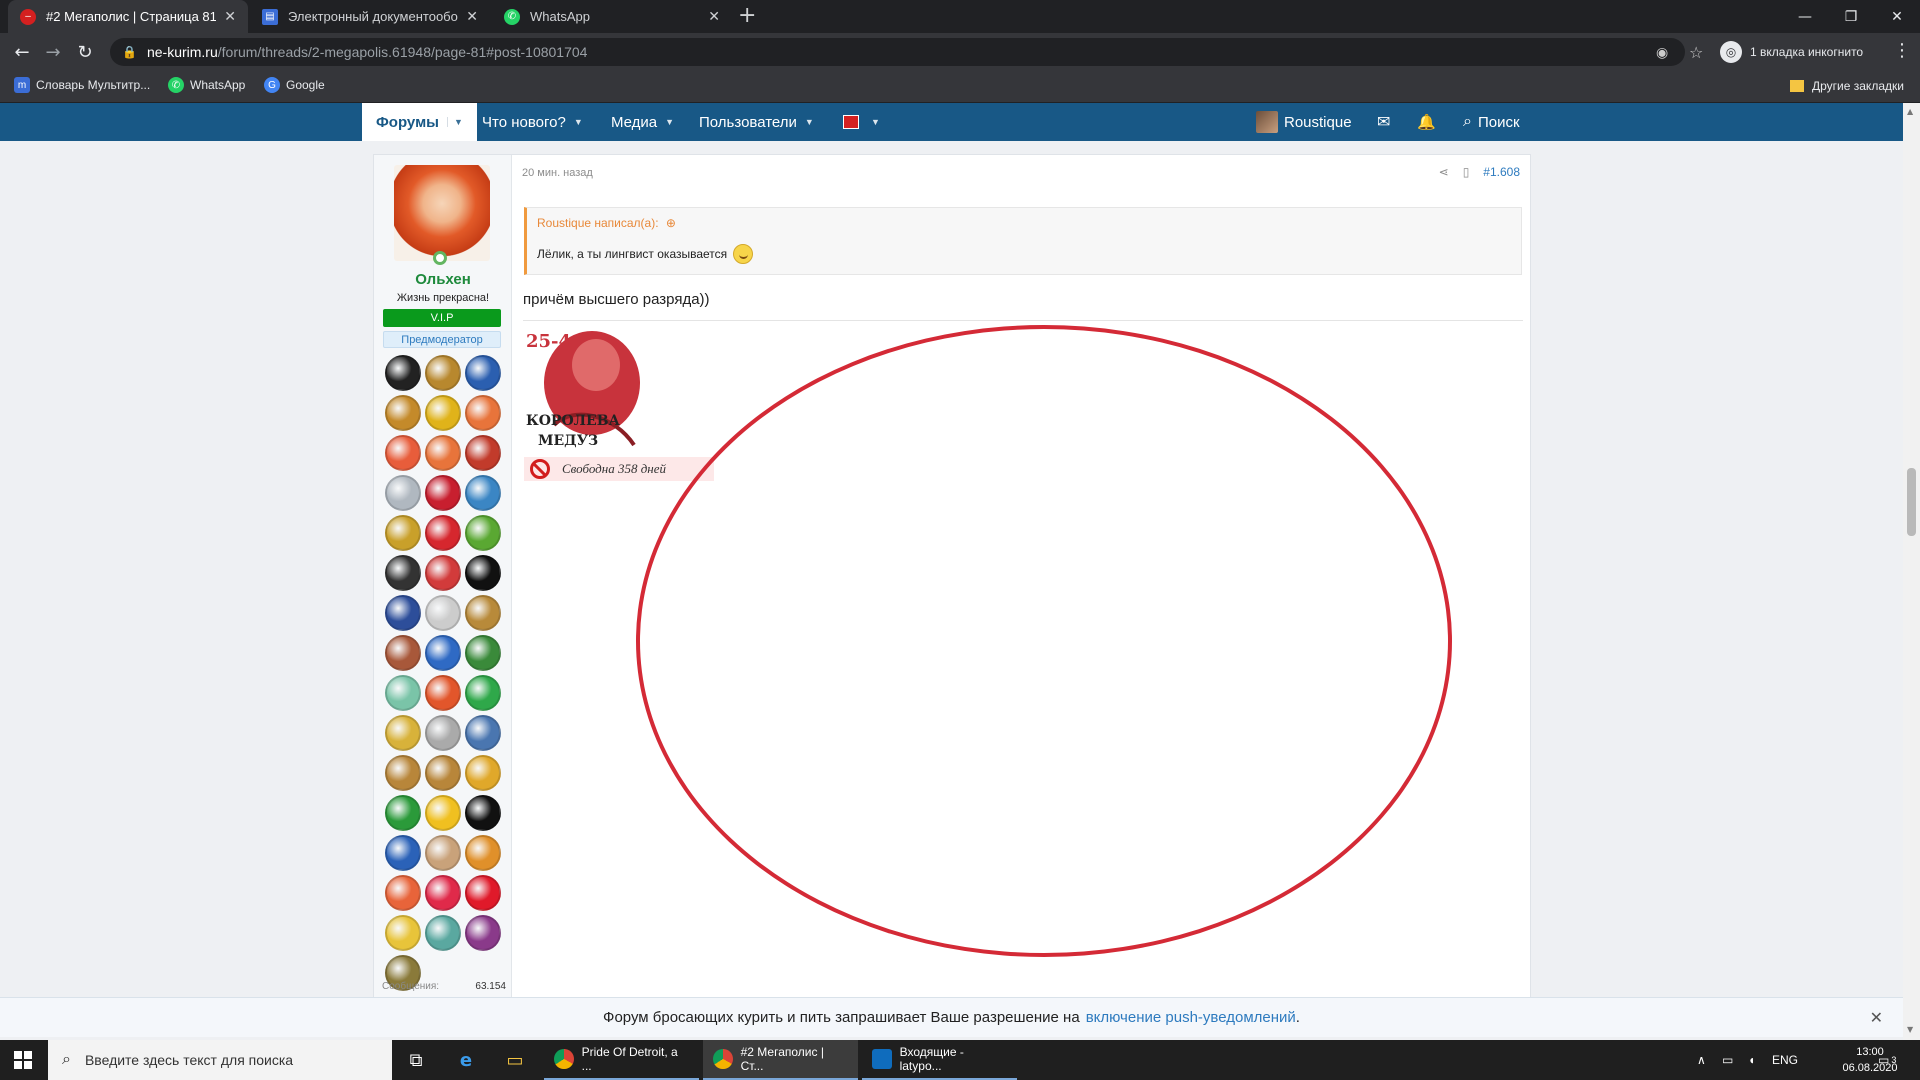 The height and width of the screenshot is (1080, 1920). I want to click on scroll-down-arrow-icon: ▼, so click(1910, 1029).